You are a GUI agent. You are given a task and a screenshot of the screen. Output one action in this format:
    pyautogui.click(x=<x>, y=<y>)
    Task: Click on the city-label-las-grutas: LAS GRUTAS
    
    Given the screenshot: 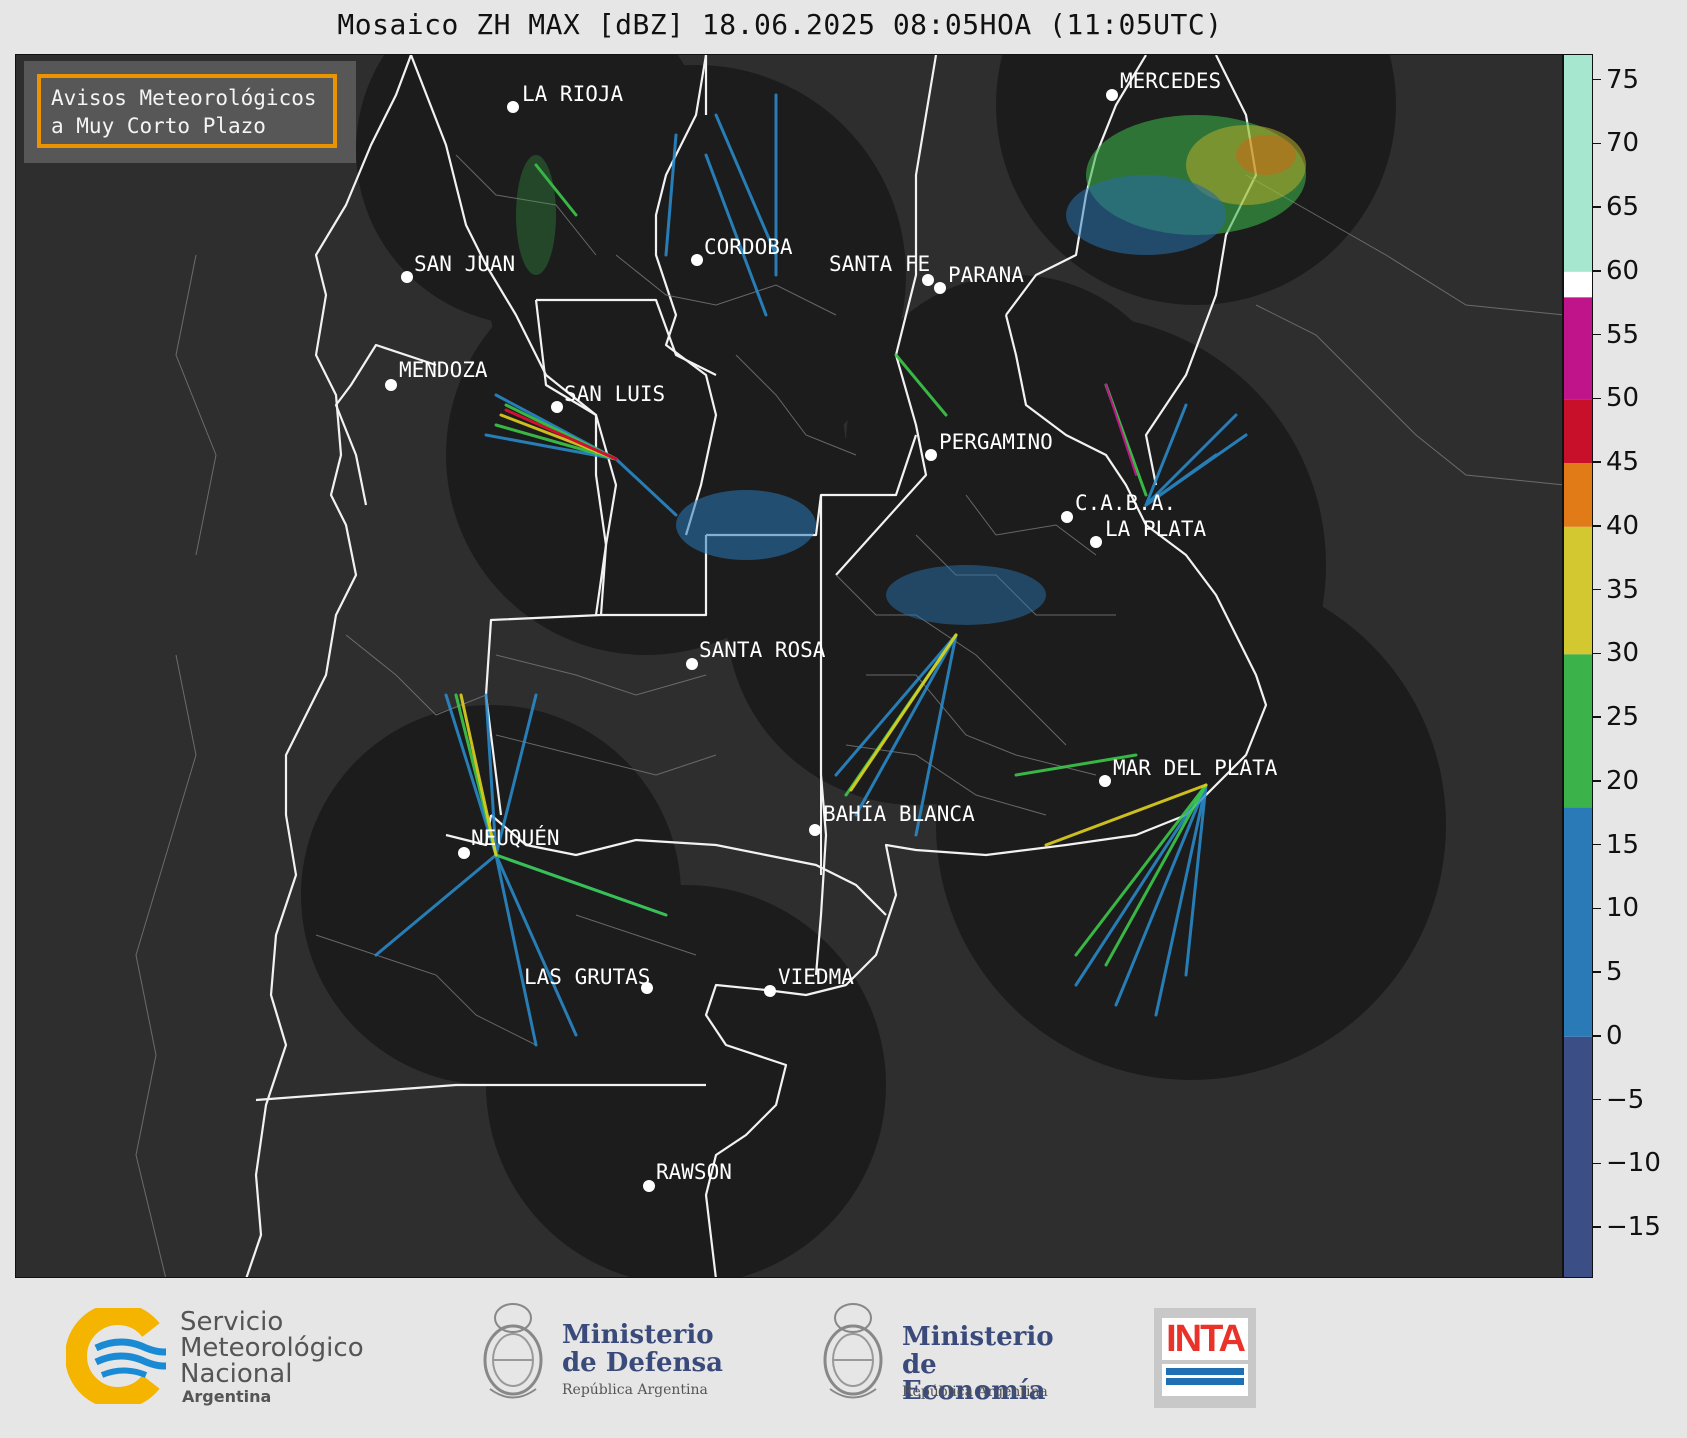 What is the action you would take?
    pyautogui.click(x=587, y=977)
    